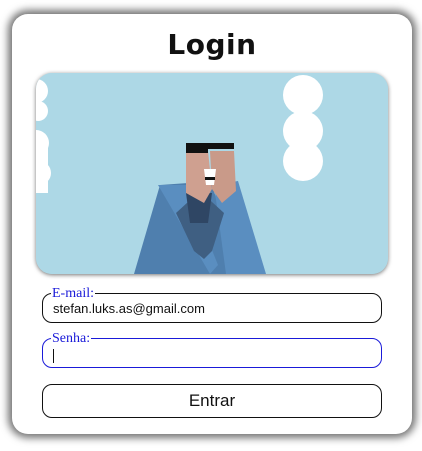  I want to click on password-label: Senha:, so click(71, 338).